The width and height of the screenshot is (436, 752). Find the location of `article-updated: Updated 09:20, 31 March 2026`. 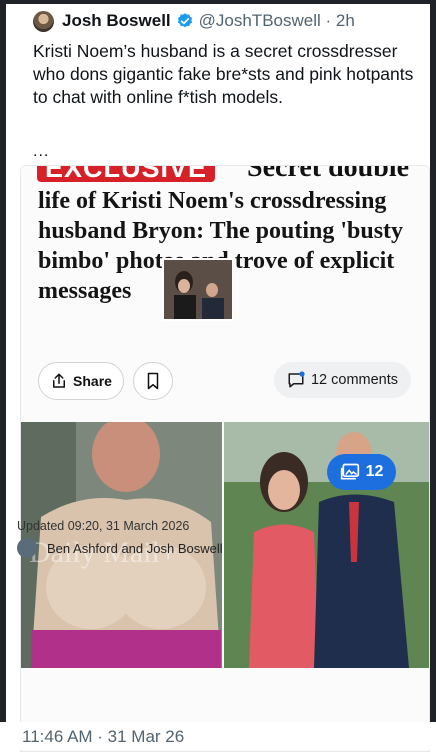

article-updated: Updated 09:20, 31 March 2026 is located at coordinates (103, 526).